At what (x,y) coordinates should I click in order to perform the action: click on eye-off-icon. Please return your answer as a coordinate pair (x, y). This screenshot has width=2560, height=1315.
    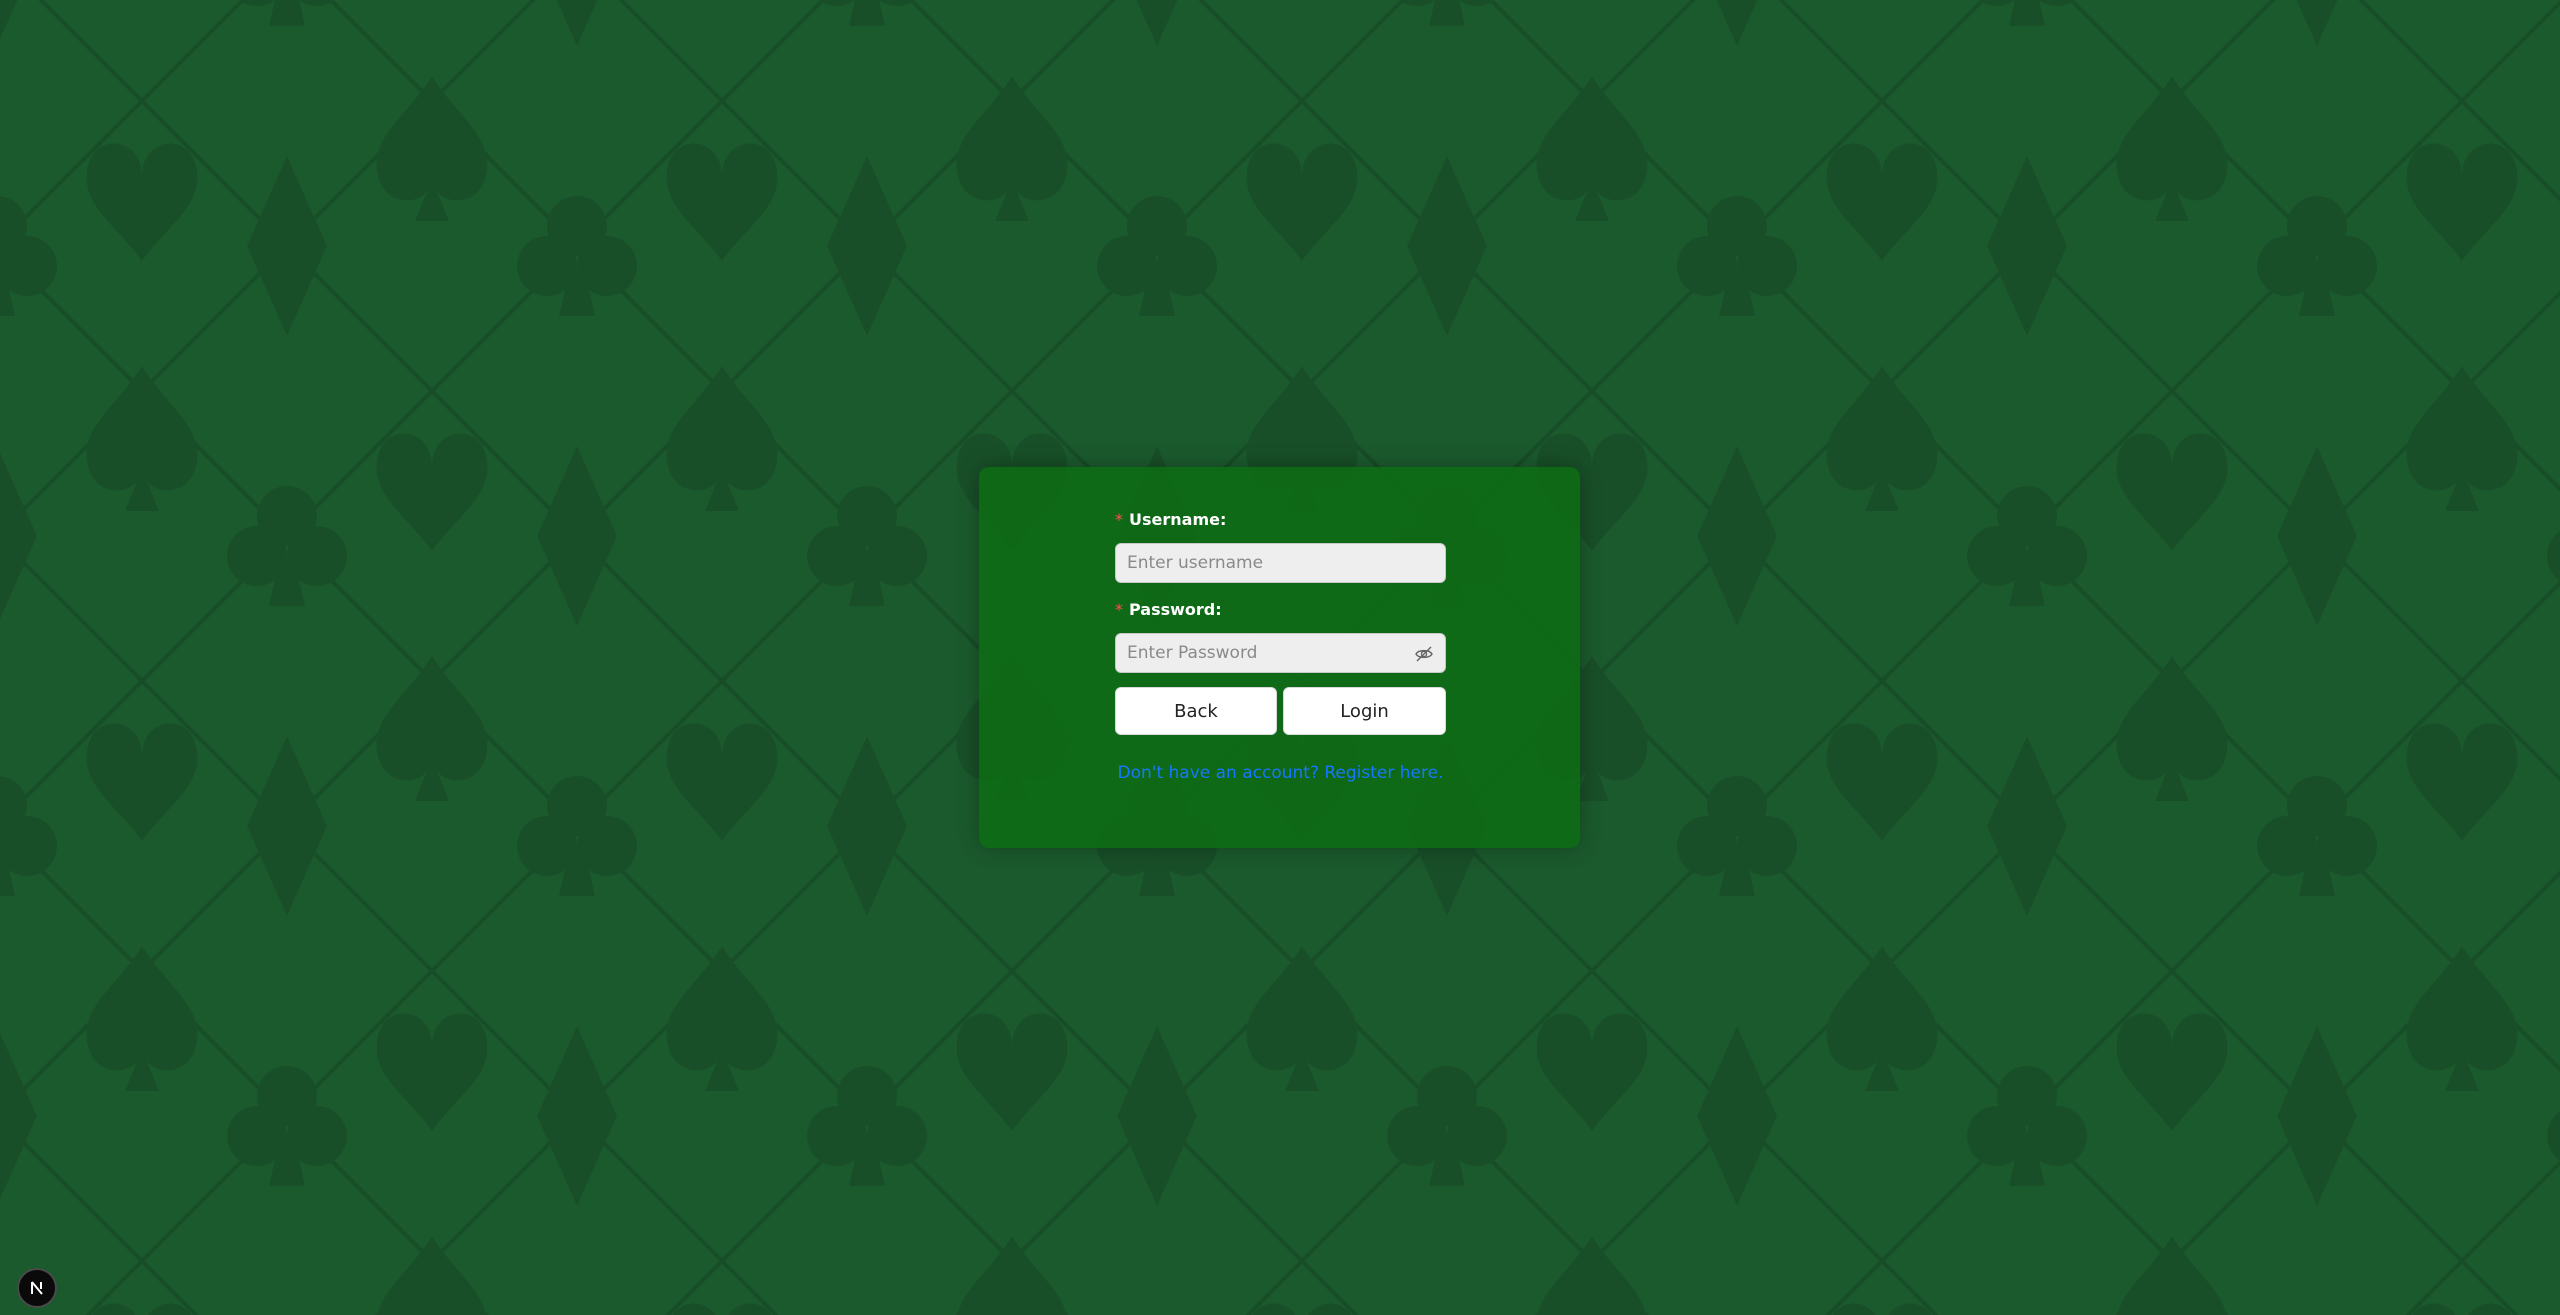
    Looking at the image, I should click on (1424, 654).